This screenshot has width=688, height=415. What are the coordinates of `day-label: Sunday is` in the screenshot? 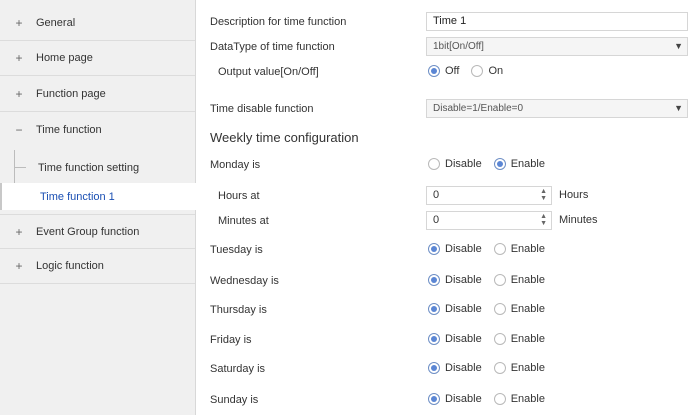 It's located at (234, 399).